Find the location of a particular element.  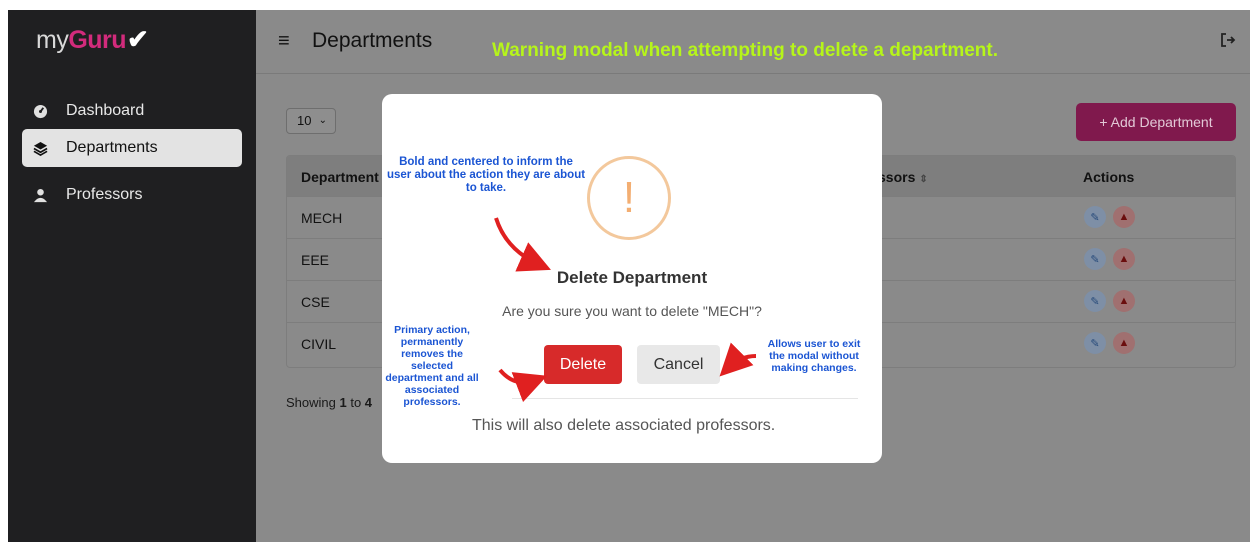

pagination-to: 4 is located at coordinates (368, 402).